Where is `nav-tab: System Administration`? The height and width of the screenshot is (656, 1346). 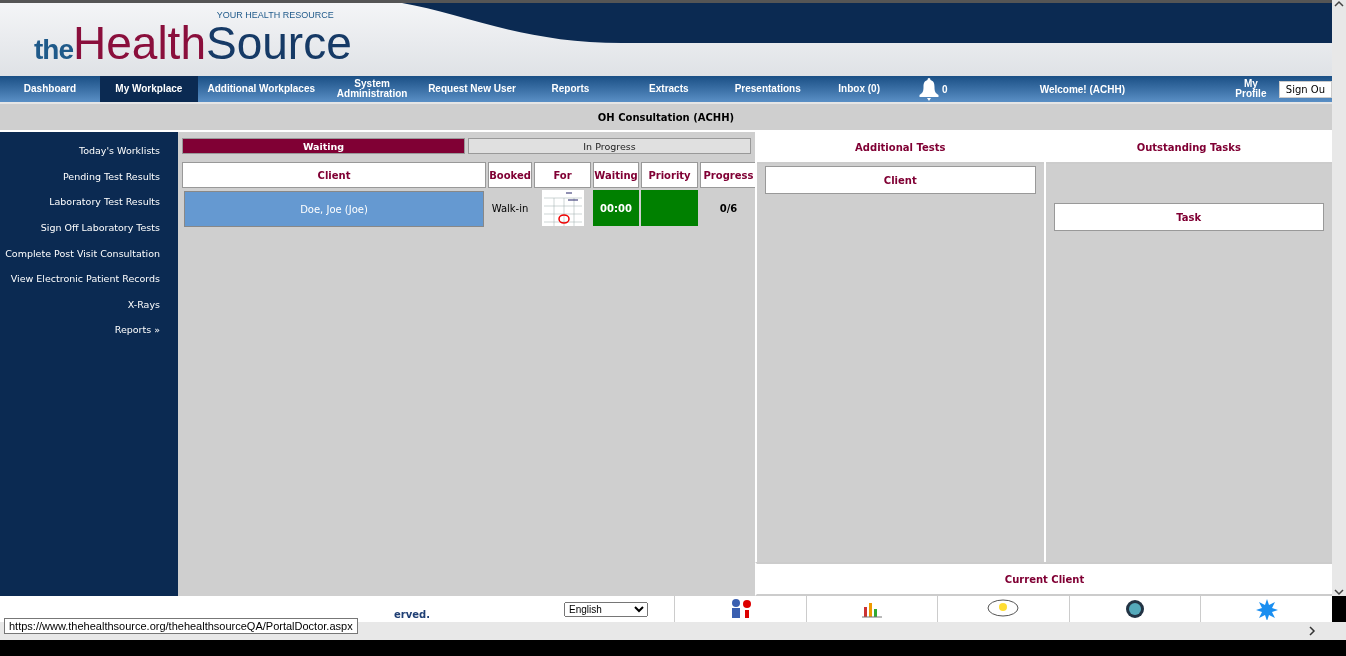 nav-tab: System Administration is located at coordinates (372, 89).